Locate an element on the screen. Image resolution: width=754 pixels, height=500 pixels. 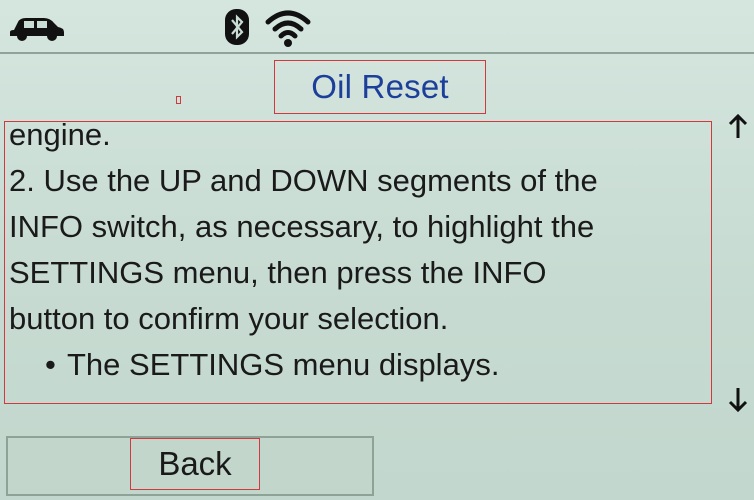
instruction-line: 2. Use the UP and DOWN segments of the is located at coordinates (303, 180).